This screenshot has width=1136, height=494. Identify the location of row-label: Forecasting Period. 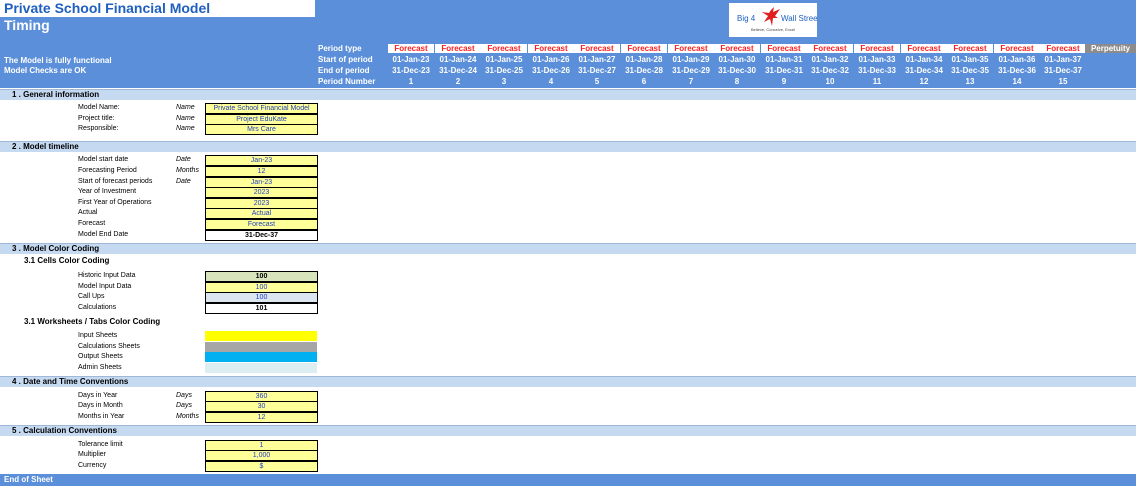
(107, 170).